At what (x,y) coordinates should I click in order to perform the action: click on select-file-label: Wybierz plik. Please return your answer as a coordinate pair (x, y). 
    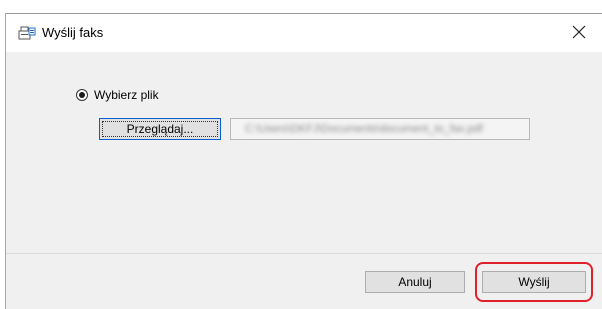
    Looking at the image, I should click on (126, 95).